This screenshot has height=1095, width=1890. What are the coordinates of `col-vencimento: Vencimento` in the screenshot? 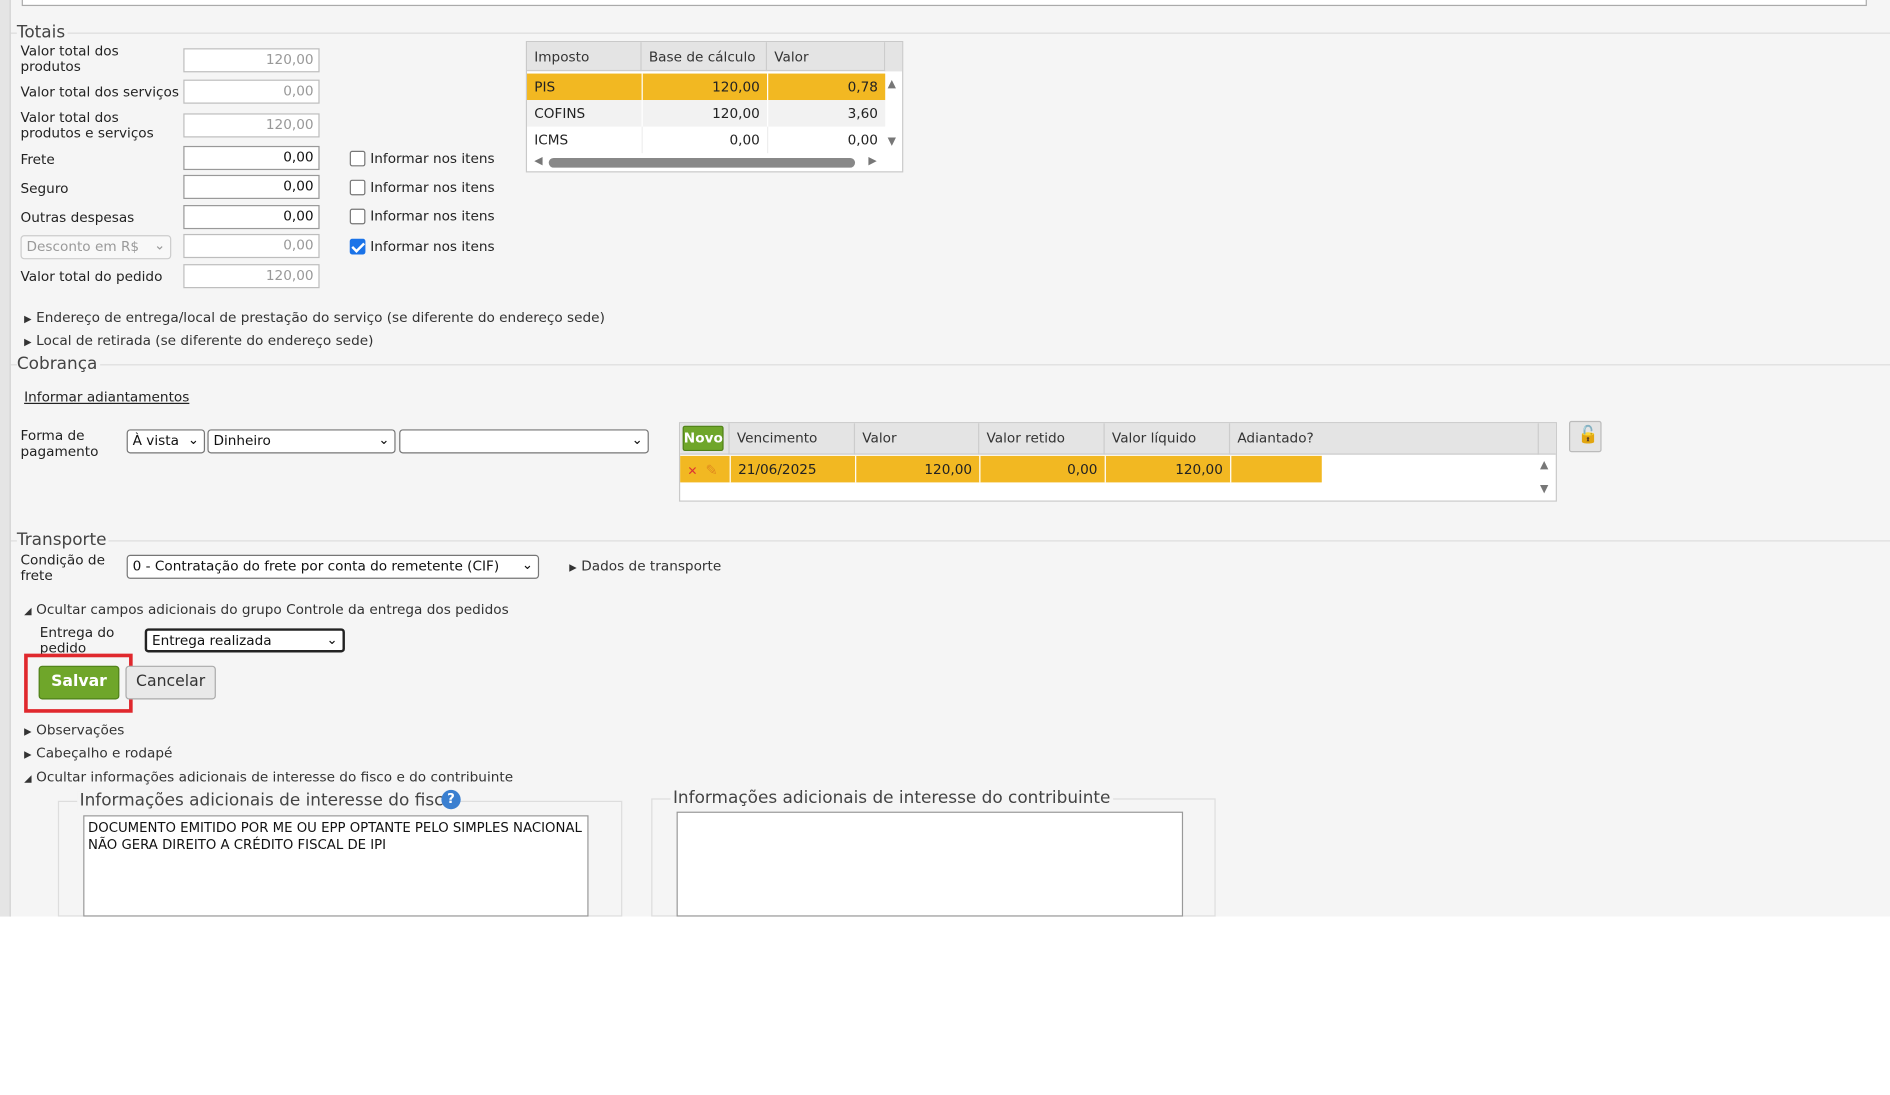 It's located at (793, 439).